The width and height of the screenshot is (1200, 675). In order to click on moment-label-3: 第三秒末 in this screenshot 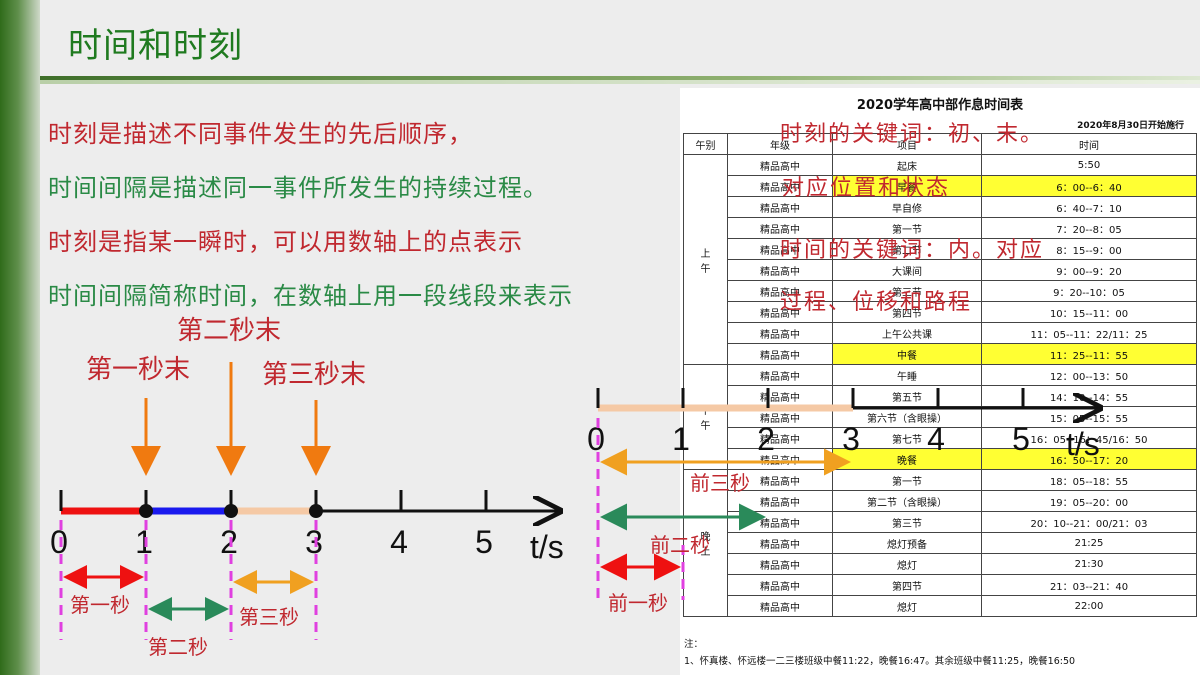, I will do `click(314, 374)`.